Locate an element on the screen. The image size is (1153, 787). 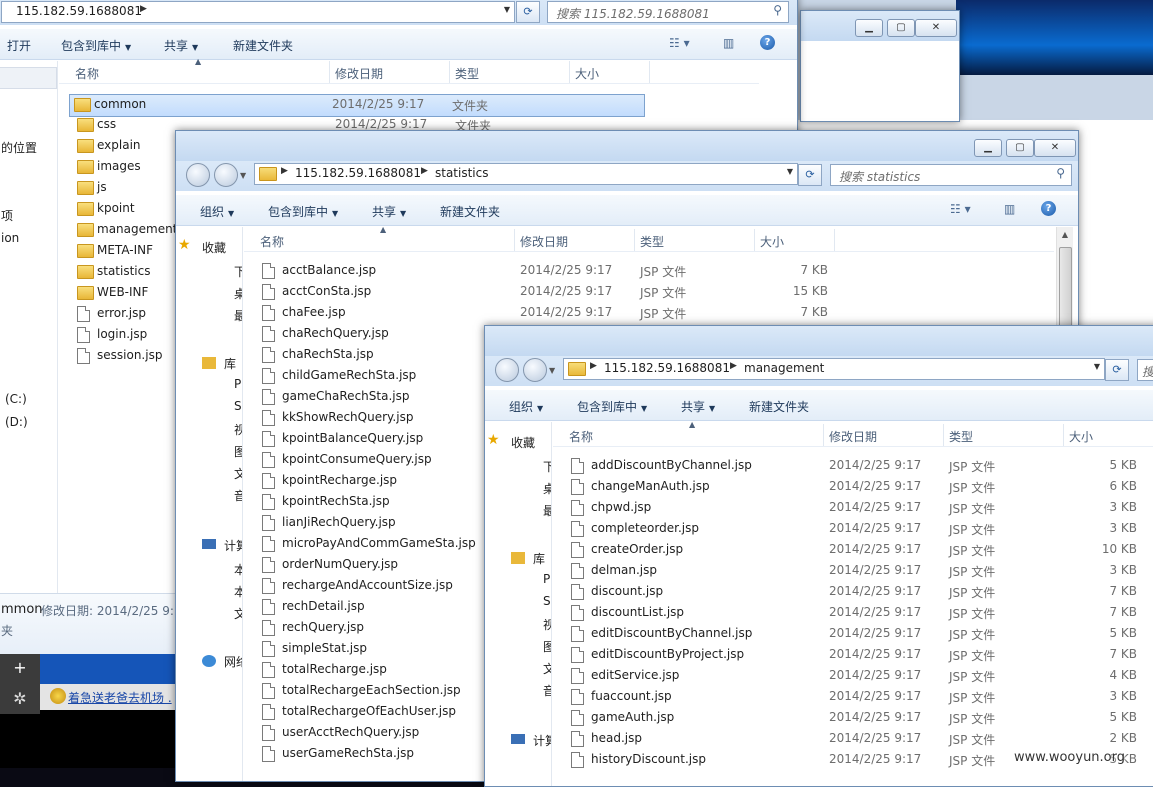
maximize-icon: ▢ is located at coordinates (901, 28).